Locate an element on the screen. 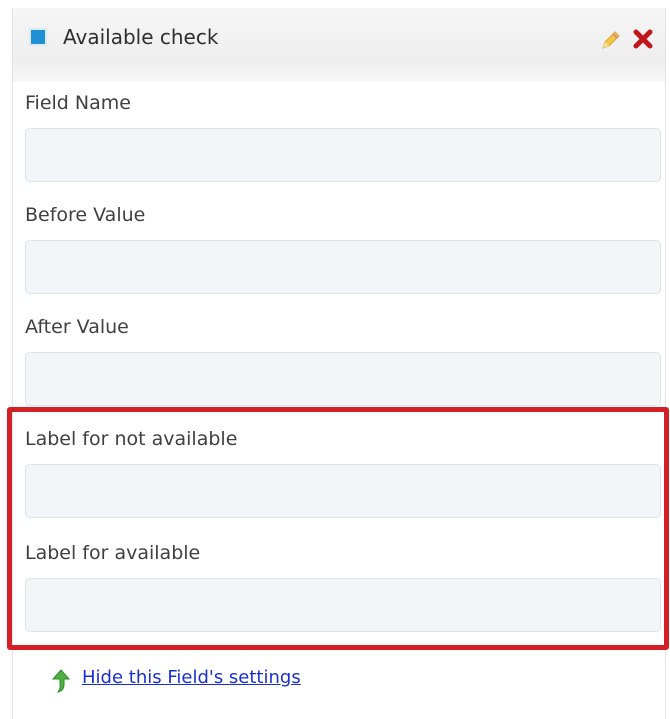 This screenshot has width=670, height=719. label-not-available-label: Label for not available is located at coordinates (131, 439).